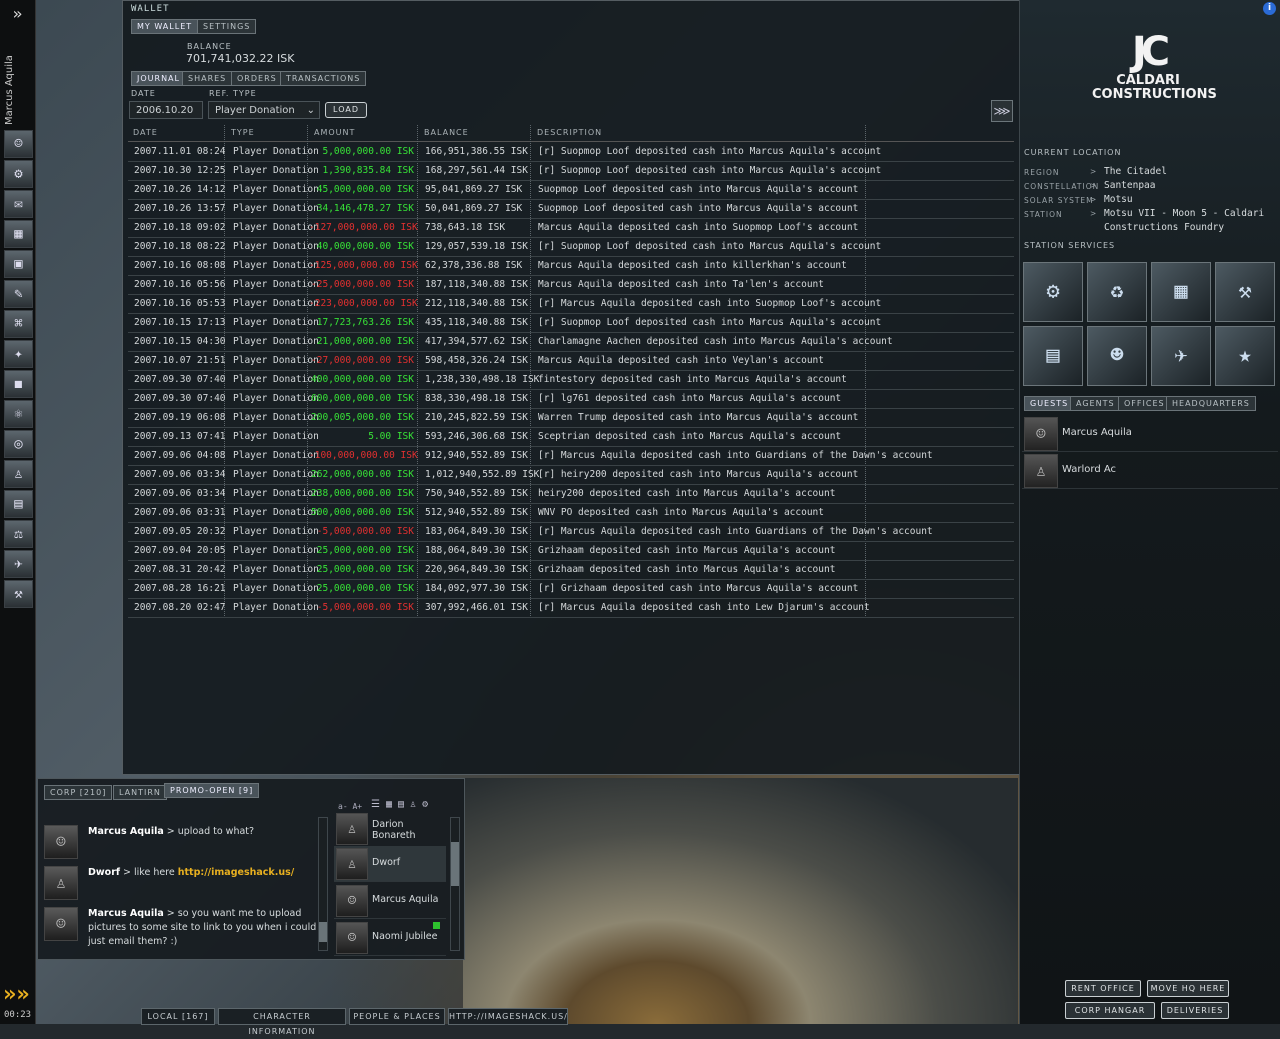 The height and width of the screenshot is (1039, 1280). What do you see at coordinates (257, 78) in the screenshot?
I see `tab-orders: ORDERS` at bounding box center [257, 78].